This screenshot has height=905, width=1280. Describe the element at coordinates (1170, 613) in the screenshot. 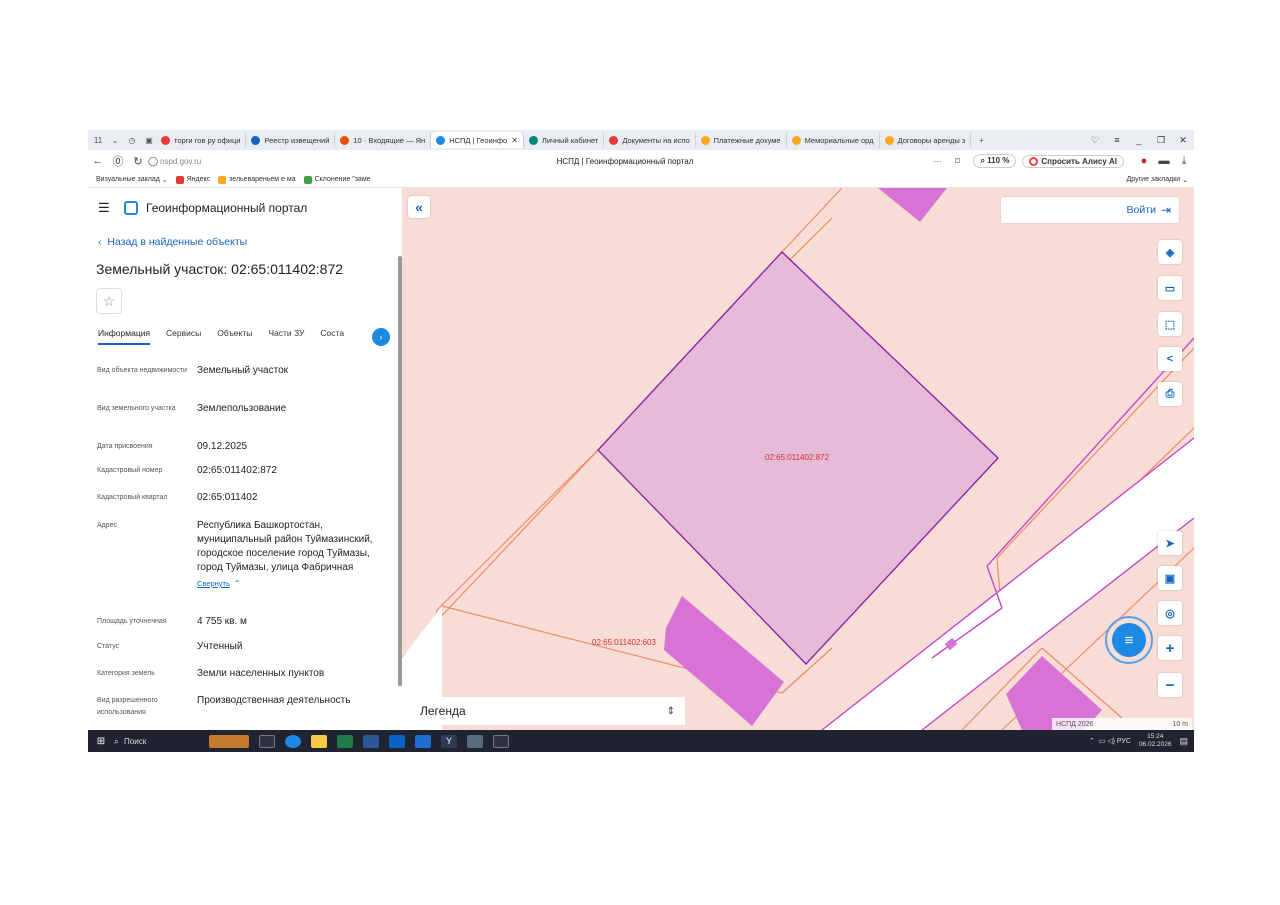

I see `location-pin-icon: ◎` at that location.